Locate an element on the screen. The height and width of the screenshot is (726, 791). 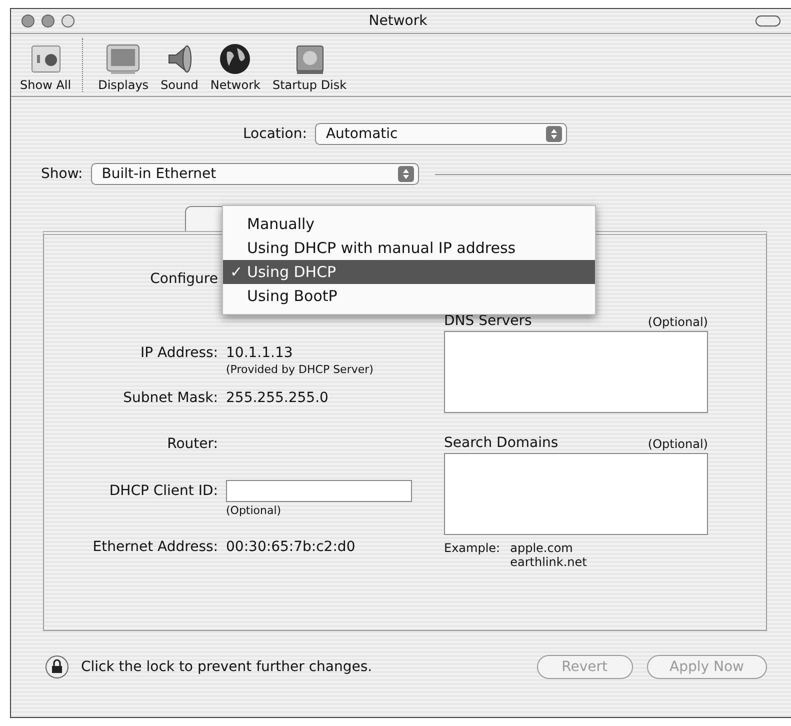
field-label: Subnet Mask: is located at coordinates (170, 398).